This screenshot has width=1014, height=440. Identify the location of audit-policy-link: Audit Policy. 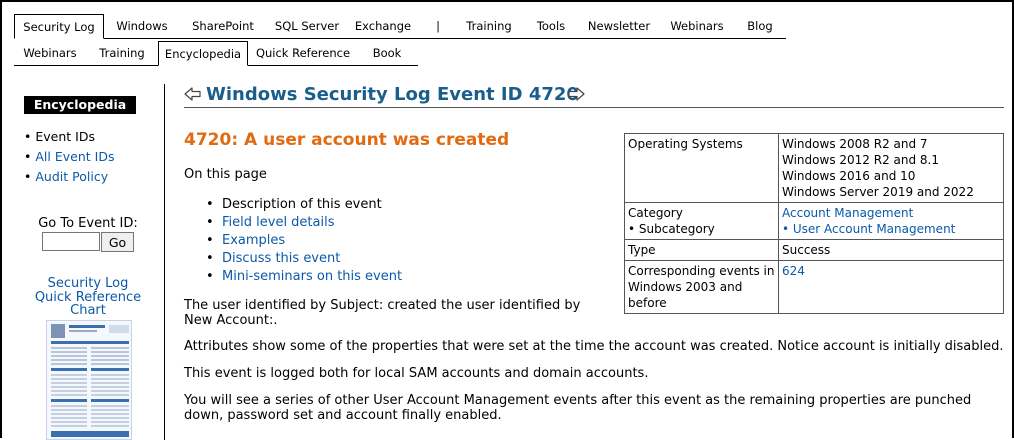
(71, 176).